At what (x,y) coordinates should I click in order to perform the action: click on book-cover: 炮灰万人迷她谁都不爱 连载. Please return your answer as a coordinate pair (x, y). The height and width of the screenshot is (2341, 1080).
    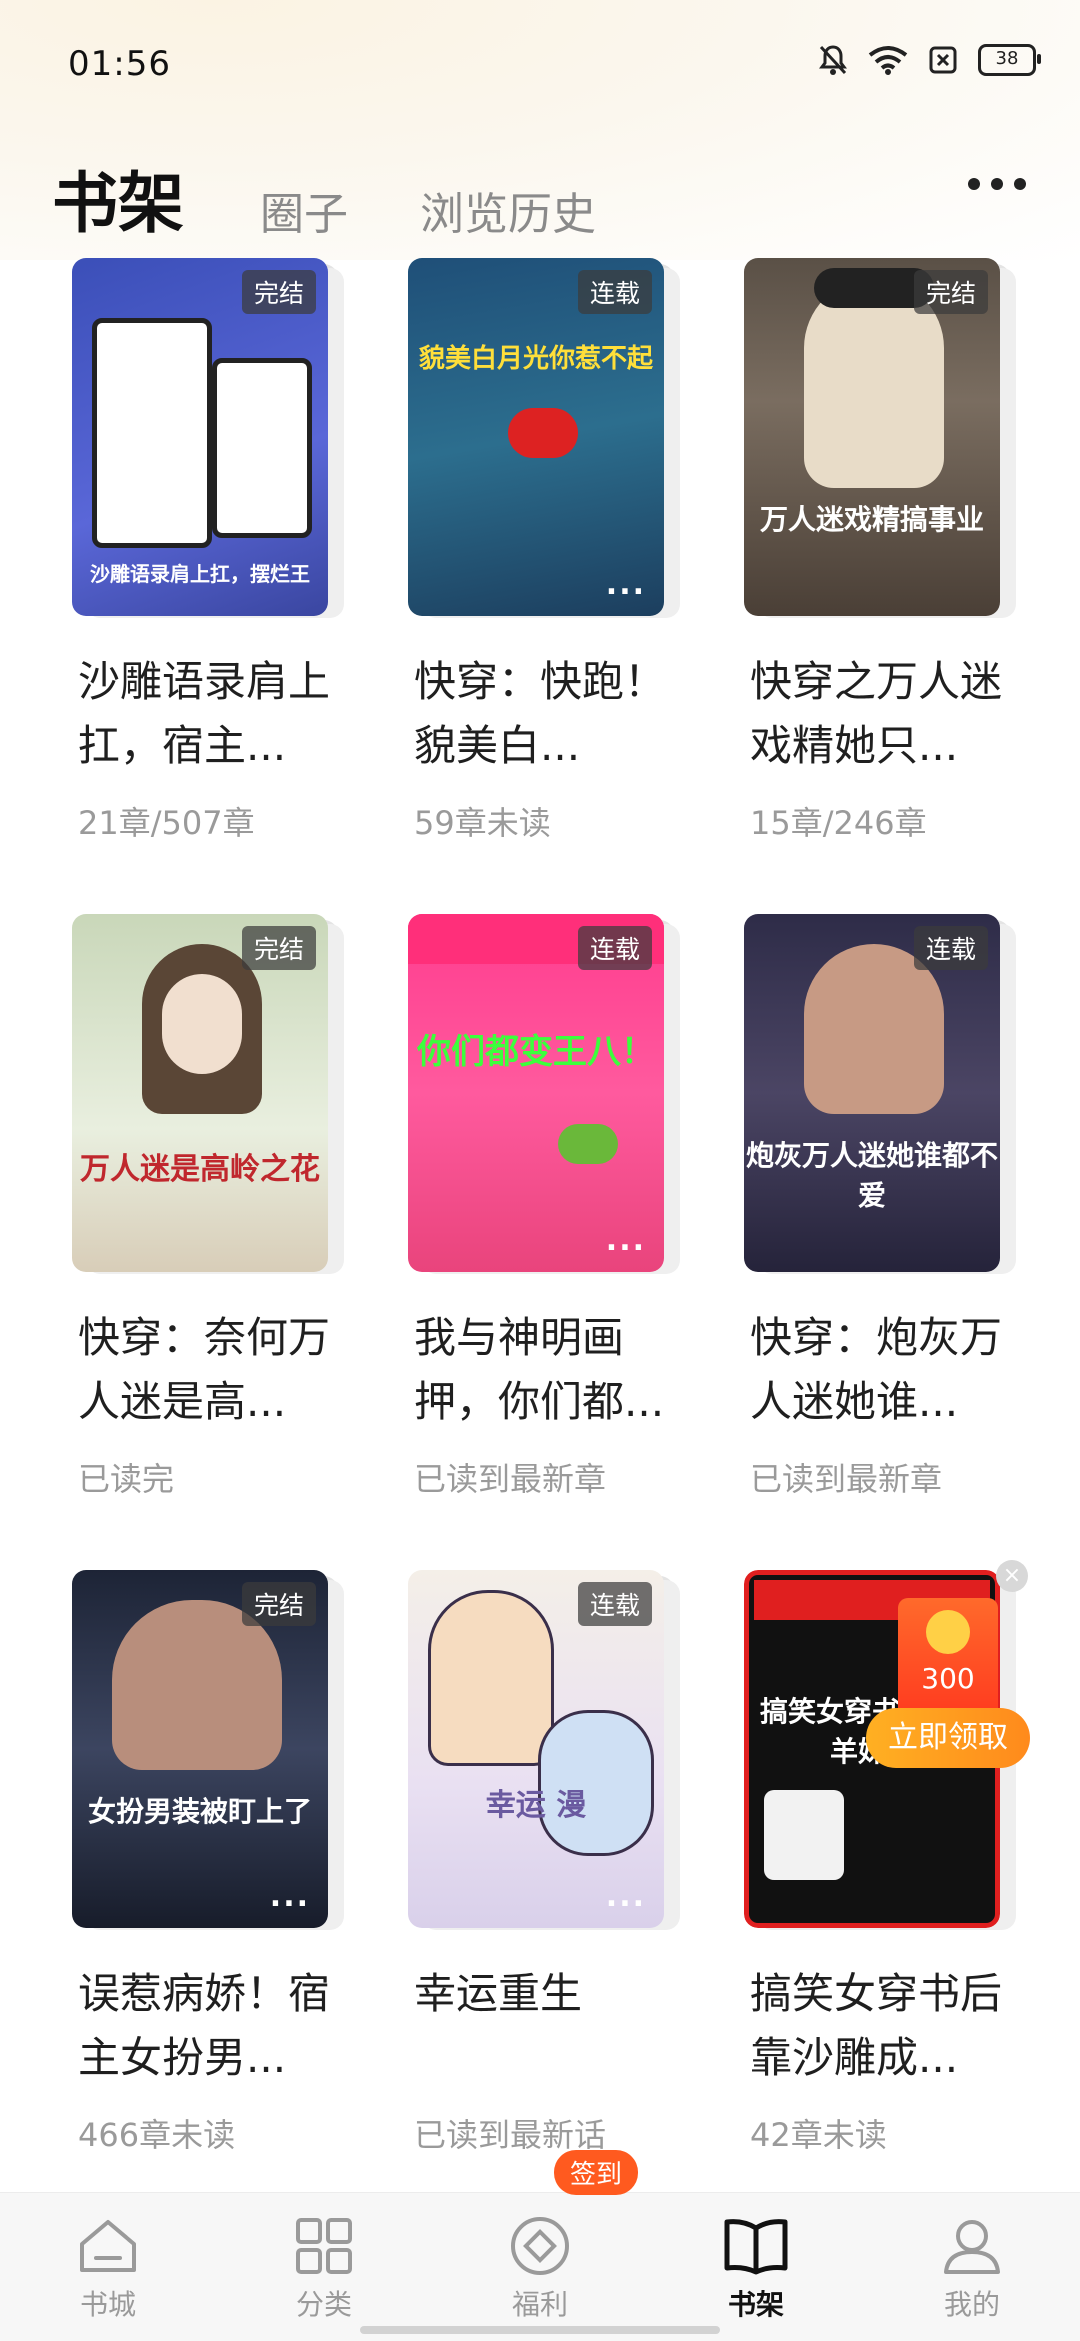
    Looking at the image, I should click on (872, 1093).